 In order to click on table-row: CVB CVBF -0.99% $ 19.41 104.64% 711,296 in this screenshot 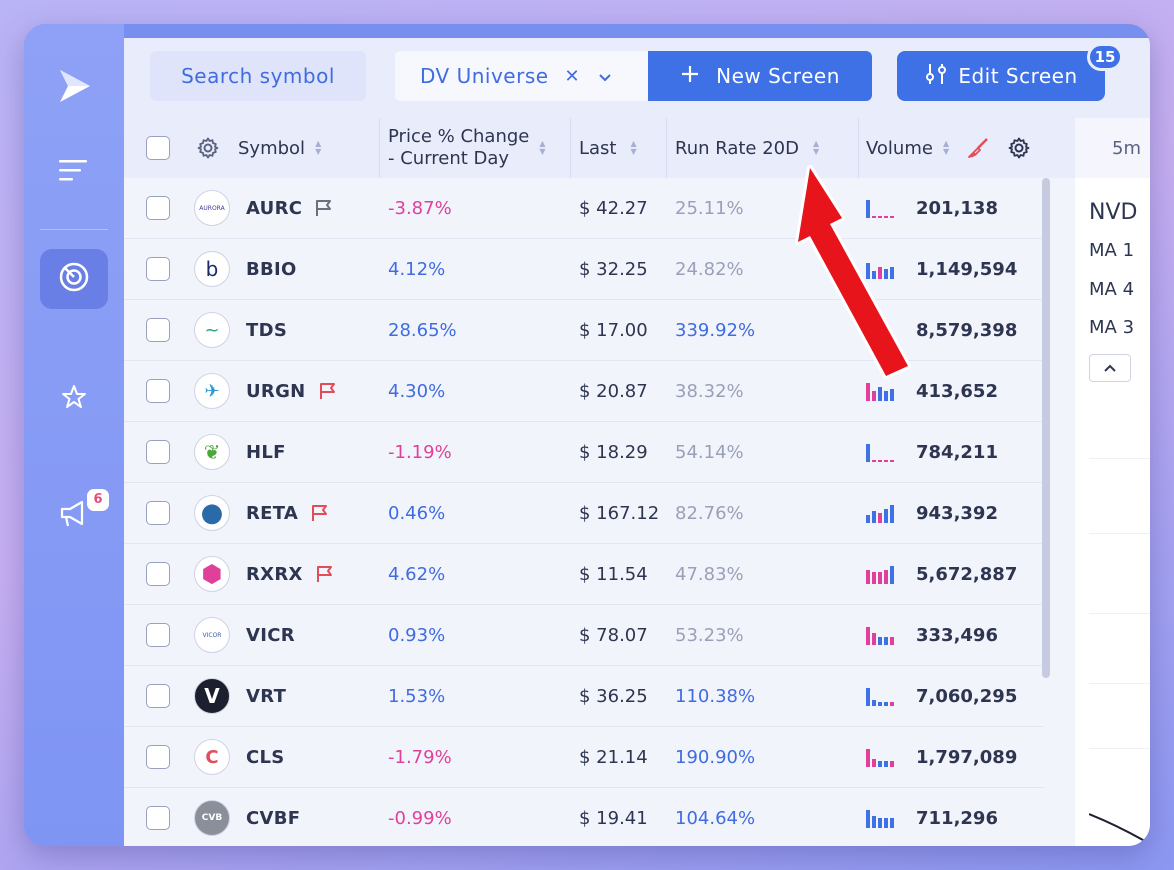, I will do `click(584, 817)`.